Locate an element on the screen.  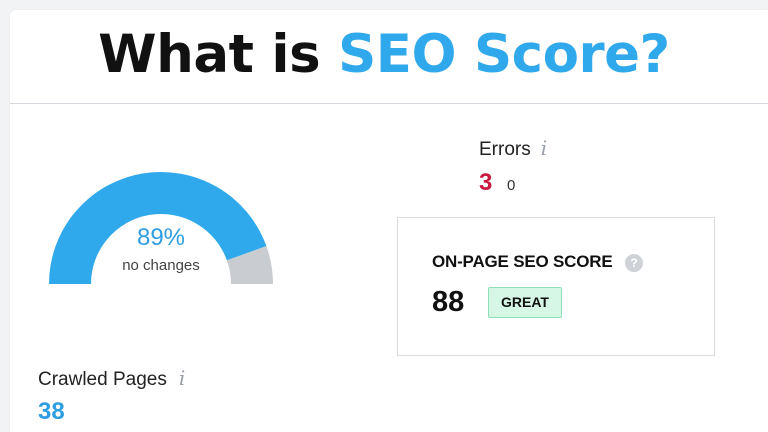
header-divider is located at coordinates (389, 103).